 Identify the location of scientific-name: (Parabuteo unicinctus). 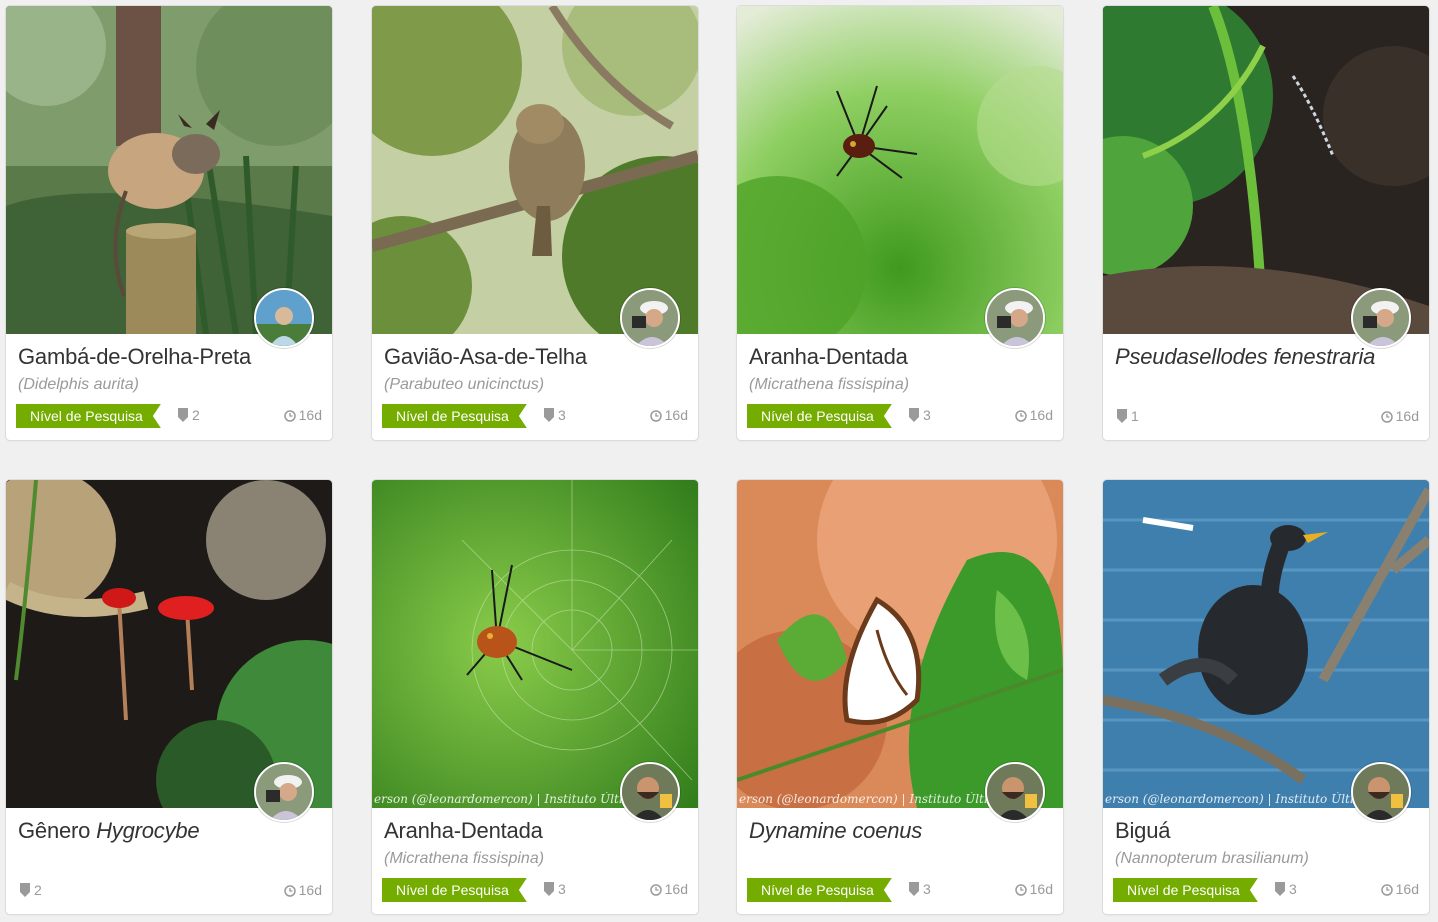
(464, 384).